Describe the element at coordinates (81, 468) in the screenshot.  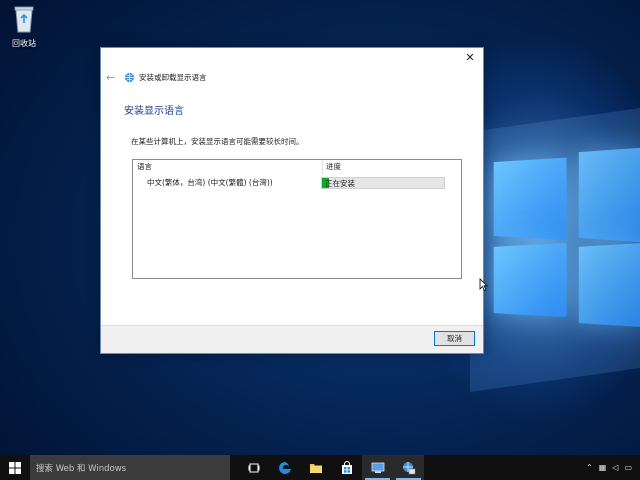
I see `search-placeholder: 搜索 Web 和 Windows` at that location.